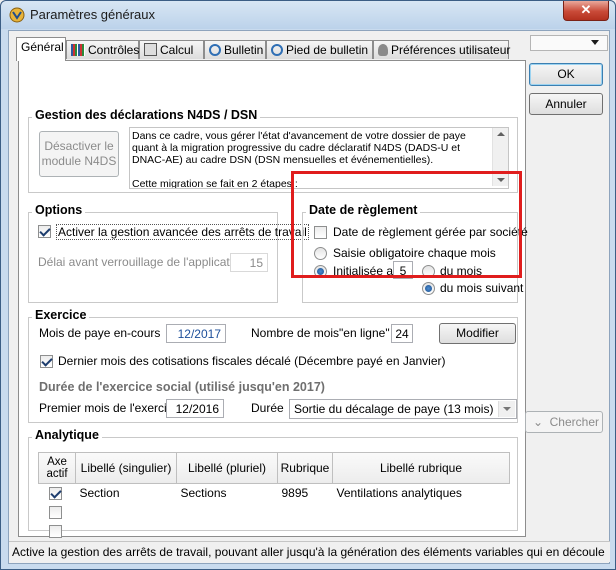 The width and height of the screenshot is (616, 570). Describe the element at coordinates (126, 493) in the screenshot. I see `singulier-cell: Section` at that location.